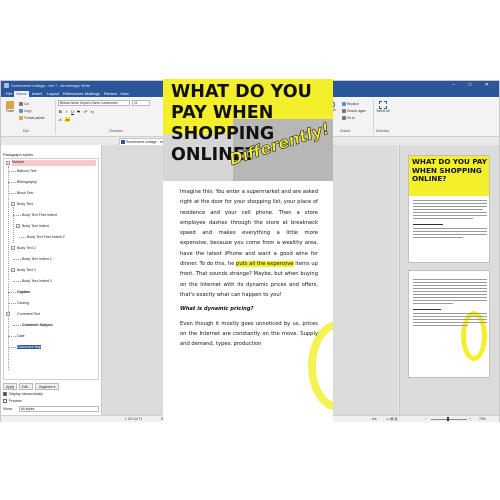  What do you see at coordinates (55, 117) in the screenshot?
I see `separator` at bounding box center [55, 117].